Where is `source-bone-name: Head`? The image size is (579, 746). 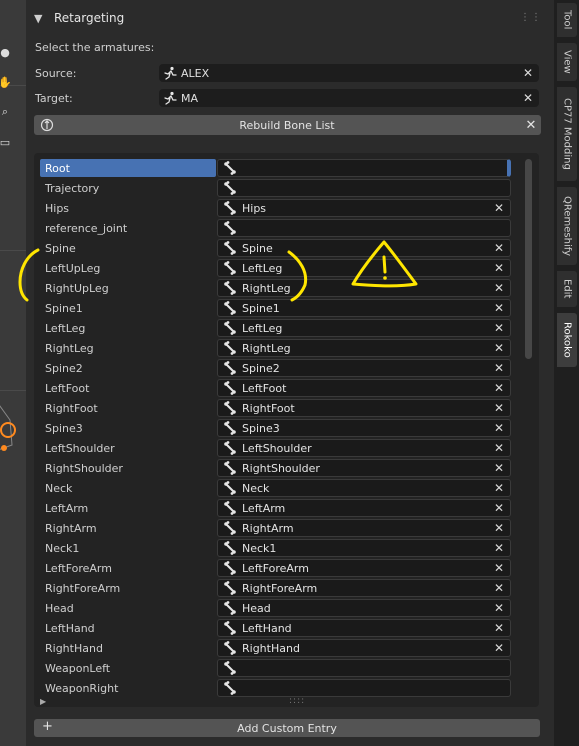
source-bone-name: Head is located at coordinates (128, 608).